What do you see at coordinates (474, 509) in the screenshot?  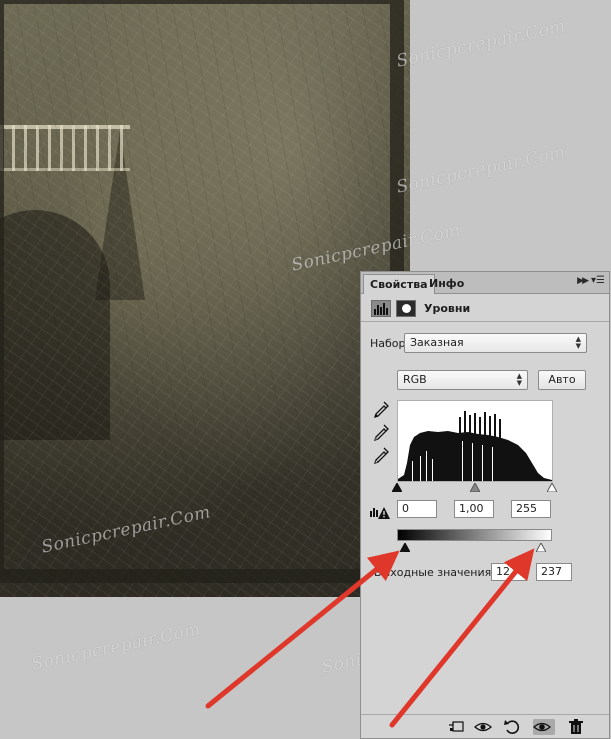 I see `input-gamma-field: 1,00` at bounding box center [474, 509].